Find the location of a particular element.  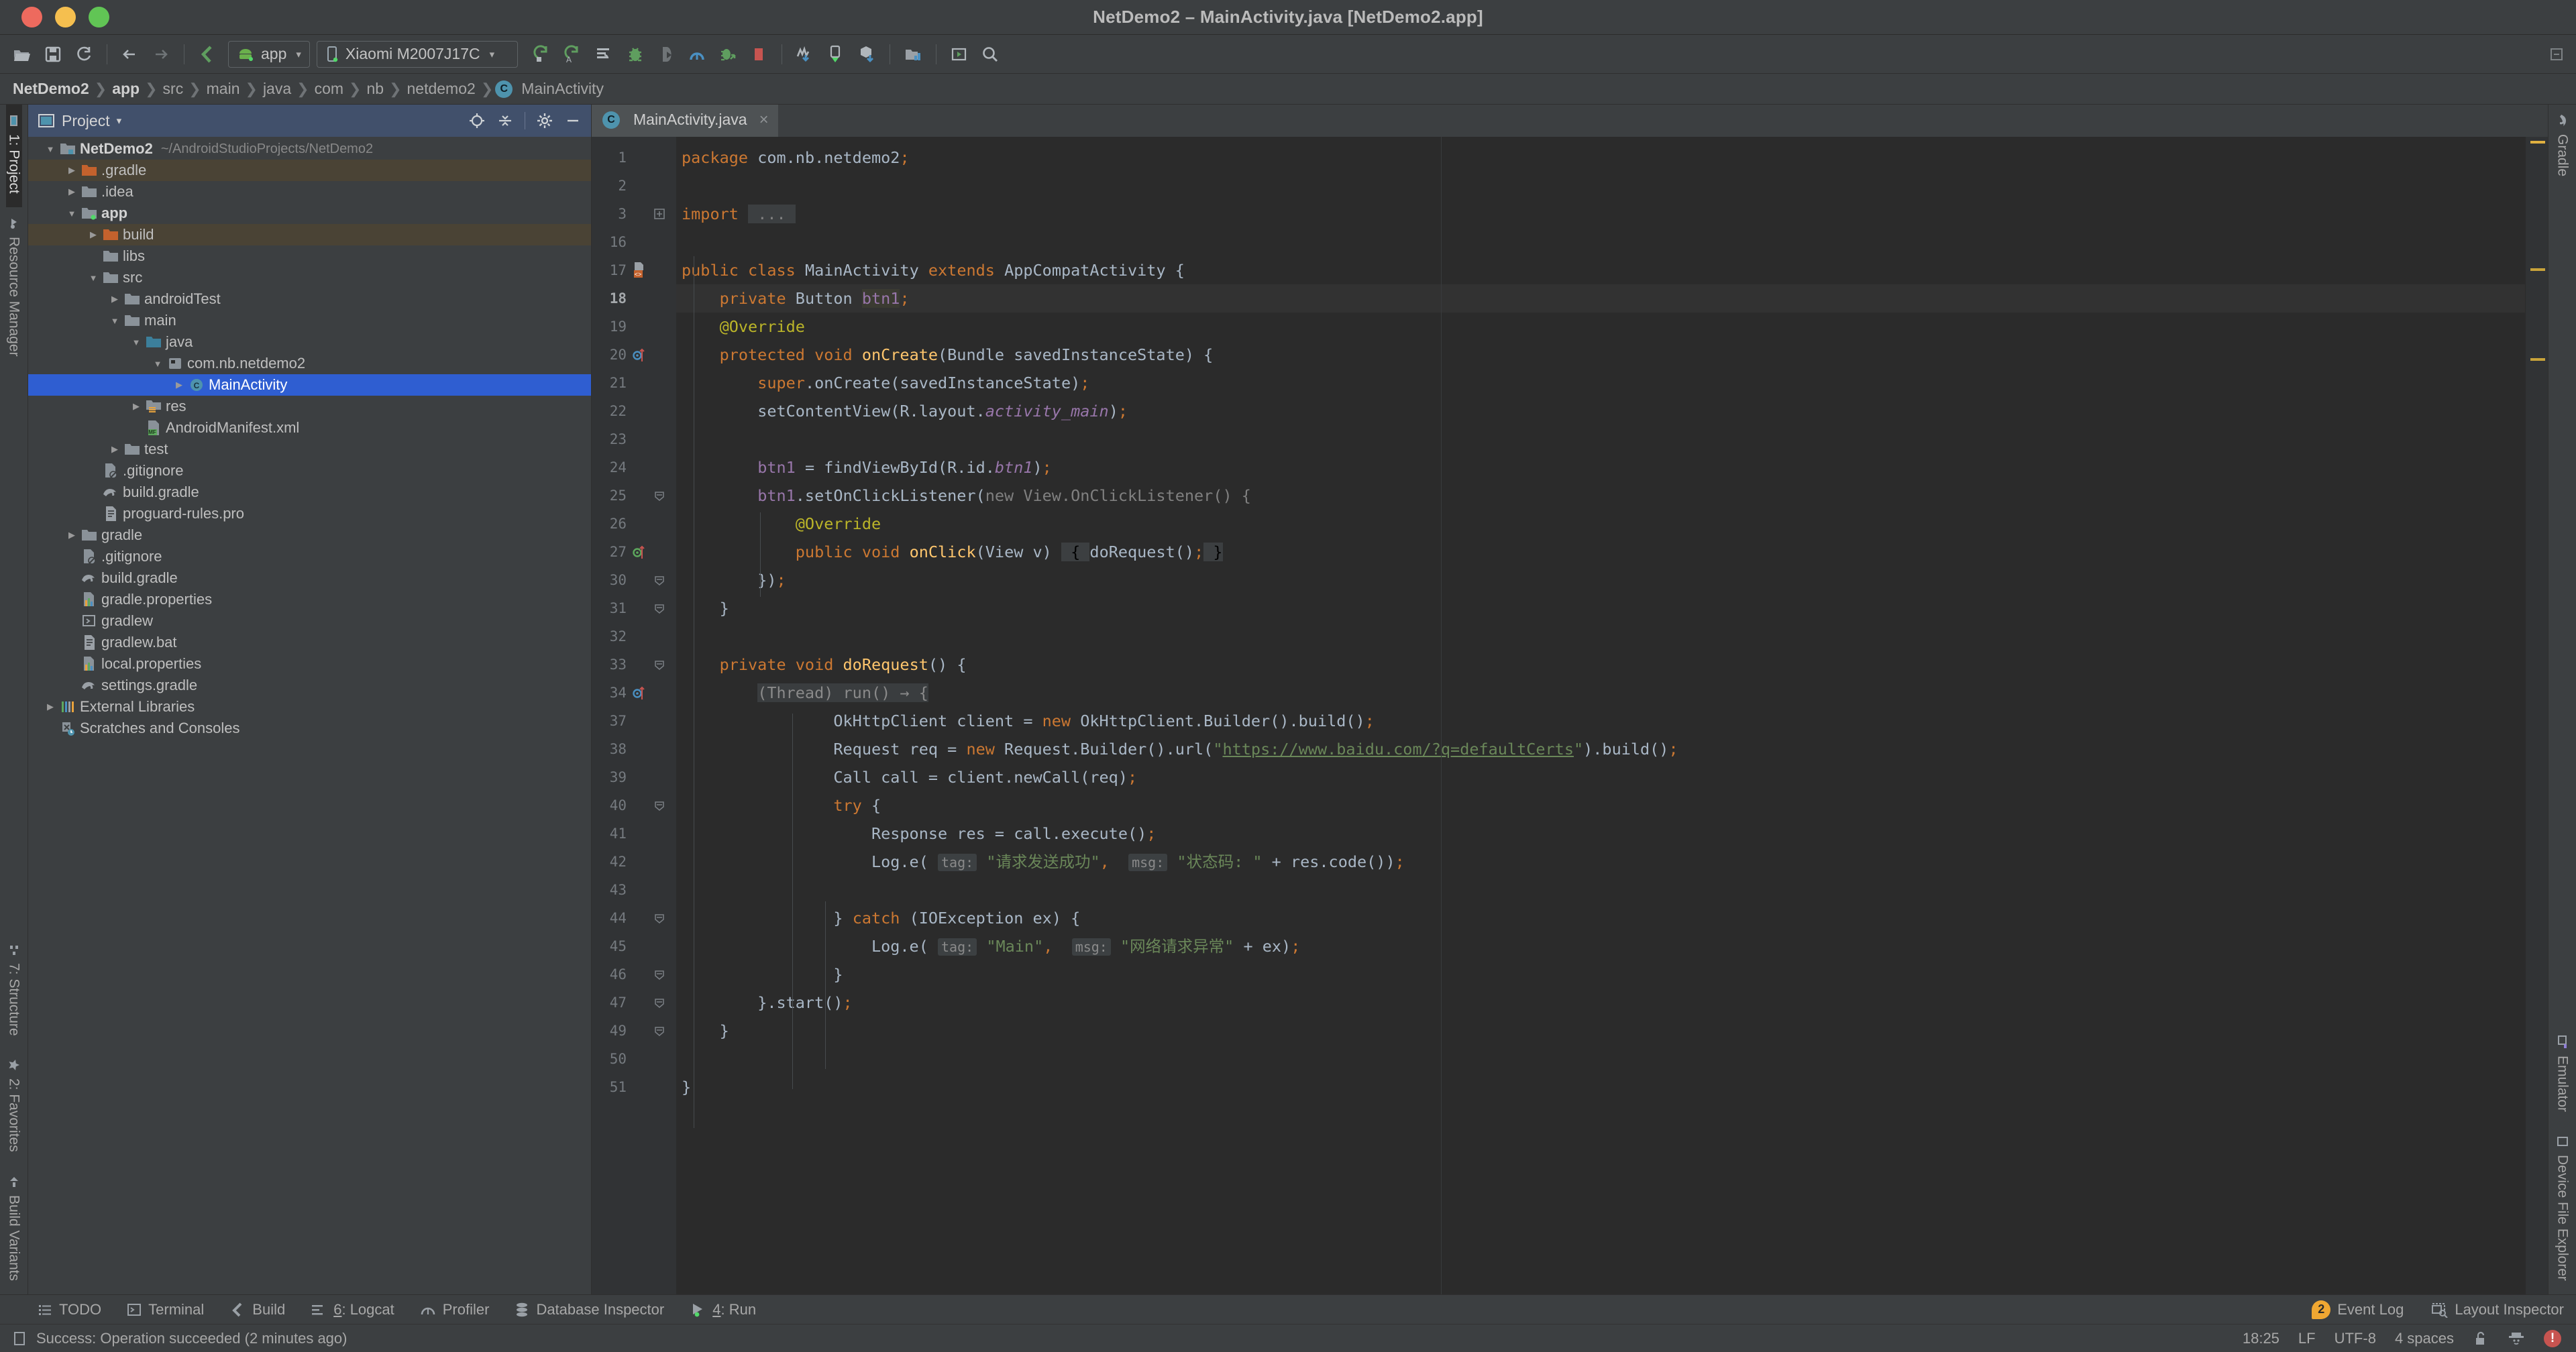

tree-node-app: ▼ app is located at coordinates (309, 213).